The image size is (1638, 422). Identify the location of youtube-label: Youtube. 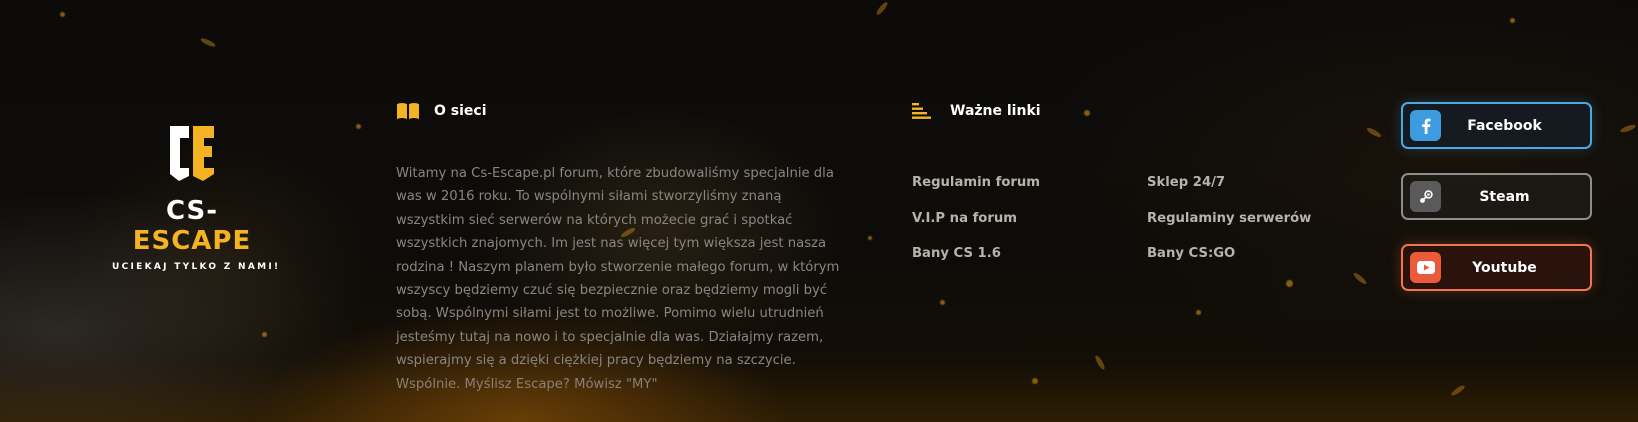
(1504, 267).